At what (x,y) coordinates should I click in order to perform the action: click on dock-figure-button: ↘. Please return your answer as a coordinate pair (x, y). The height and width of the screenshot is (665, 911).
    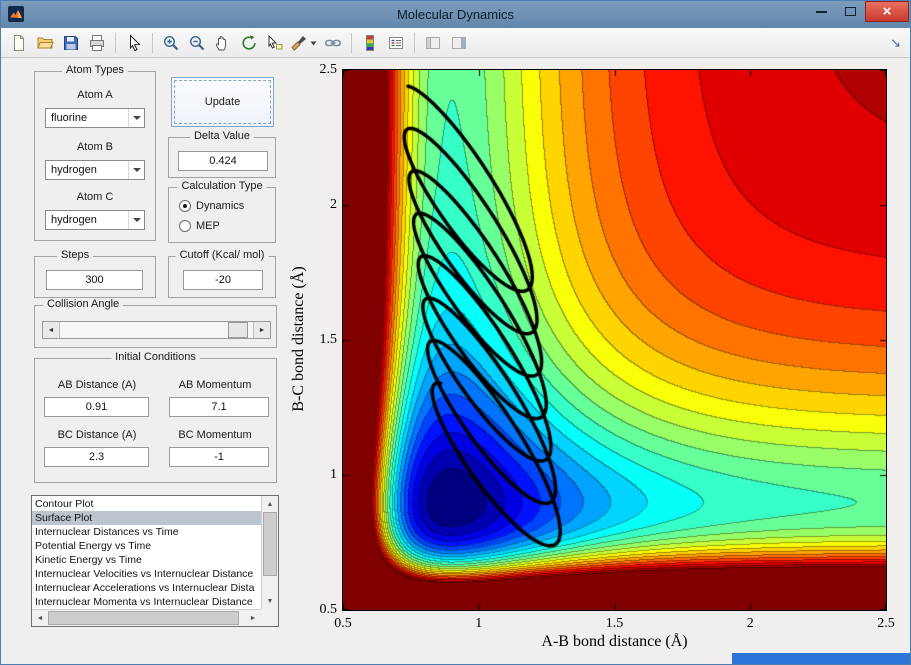
    Looking at the image, I should click on (897, 43).